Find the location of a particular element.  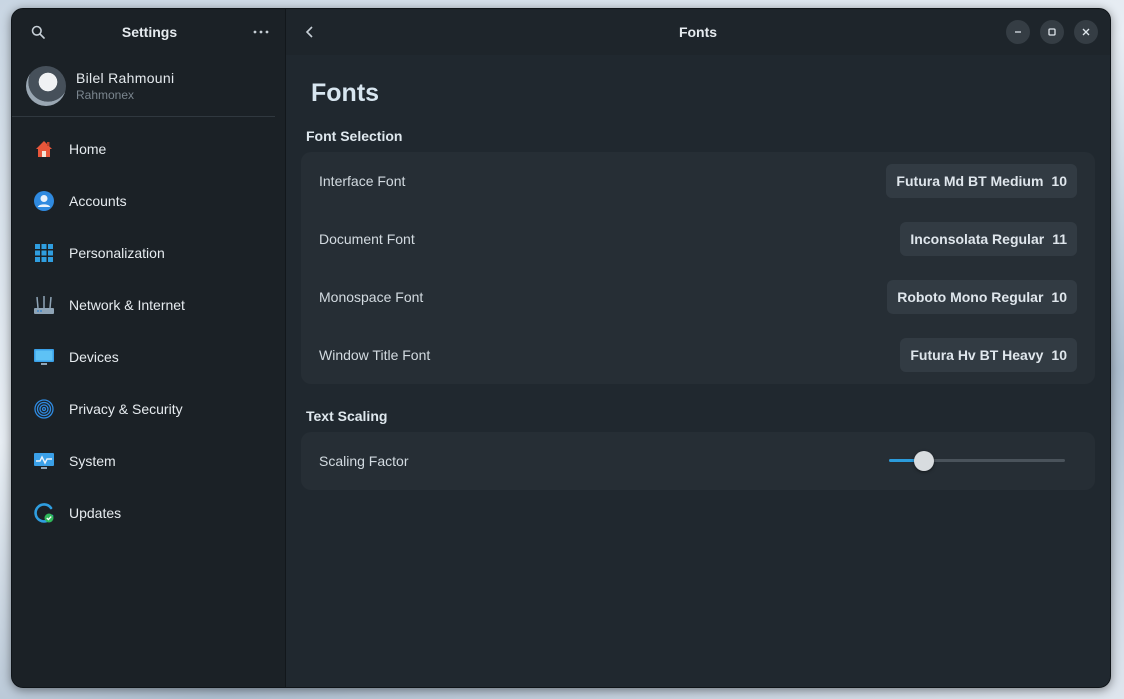

network-icon is located at coordinates (44, 305).